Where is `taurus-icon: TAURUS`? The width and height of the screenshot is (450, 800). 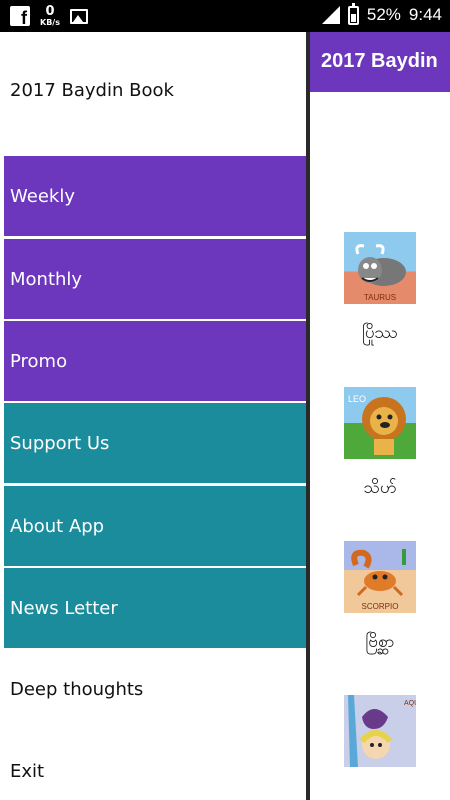
taurus-icon: TAURUS is located at coordinates (380, 268).